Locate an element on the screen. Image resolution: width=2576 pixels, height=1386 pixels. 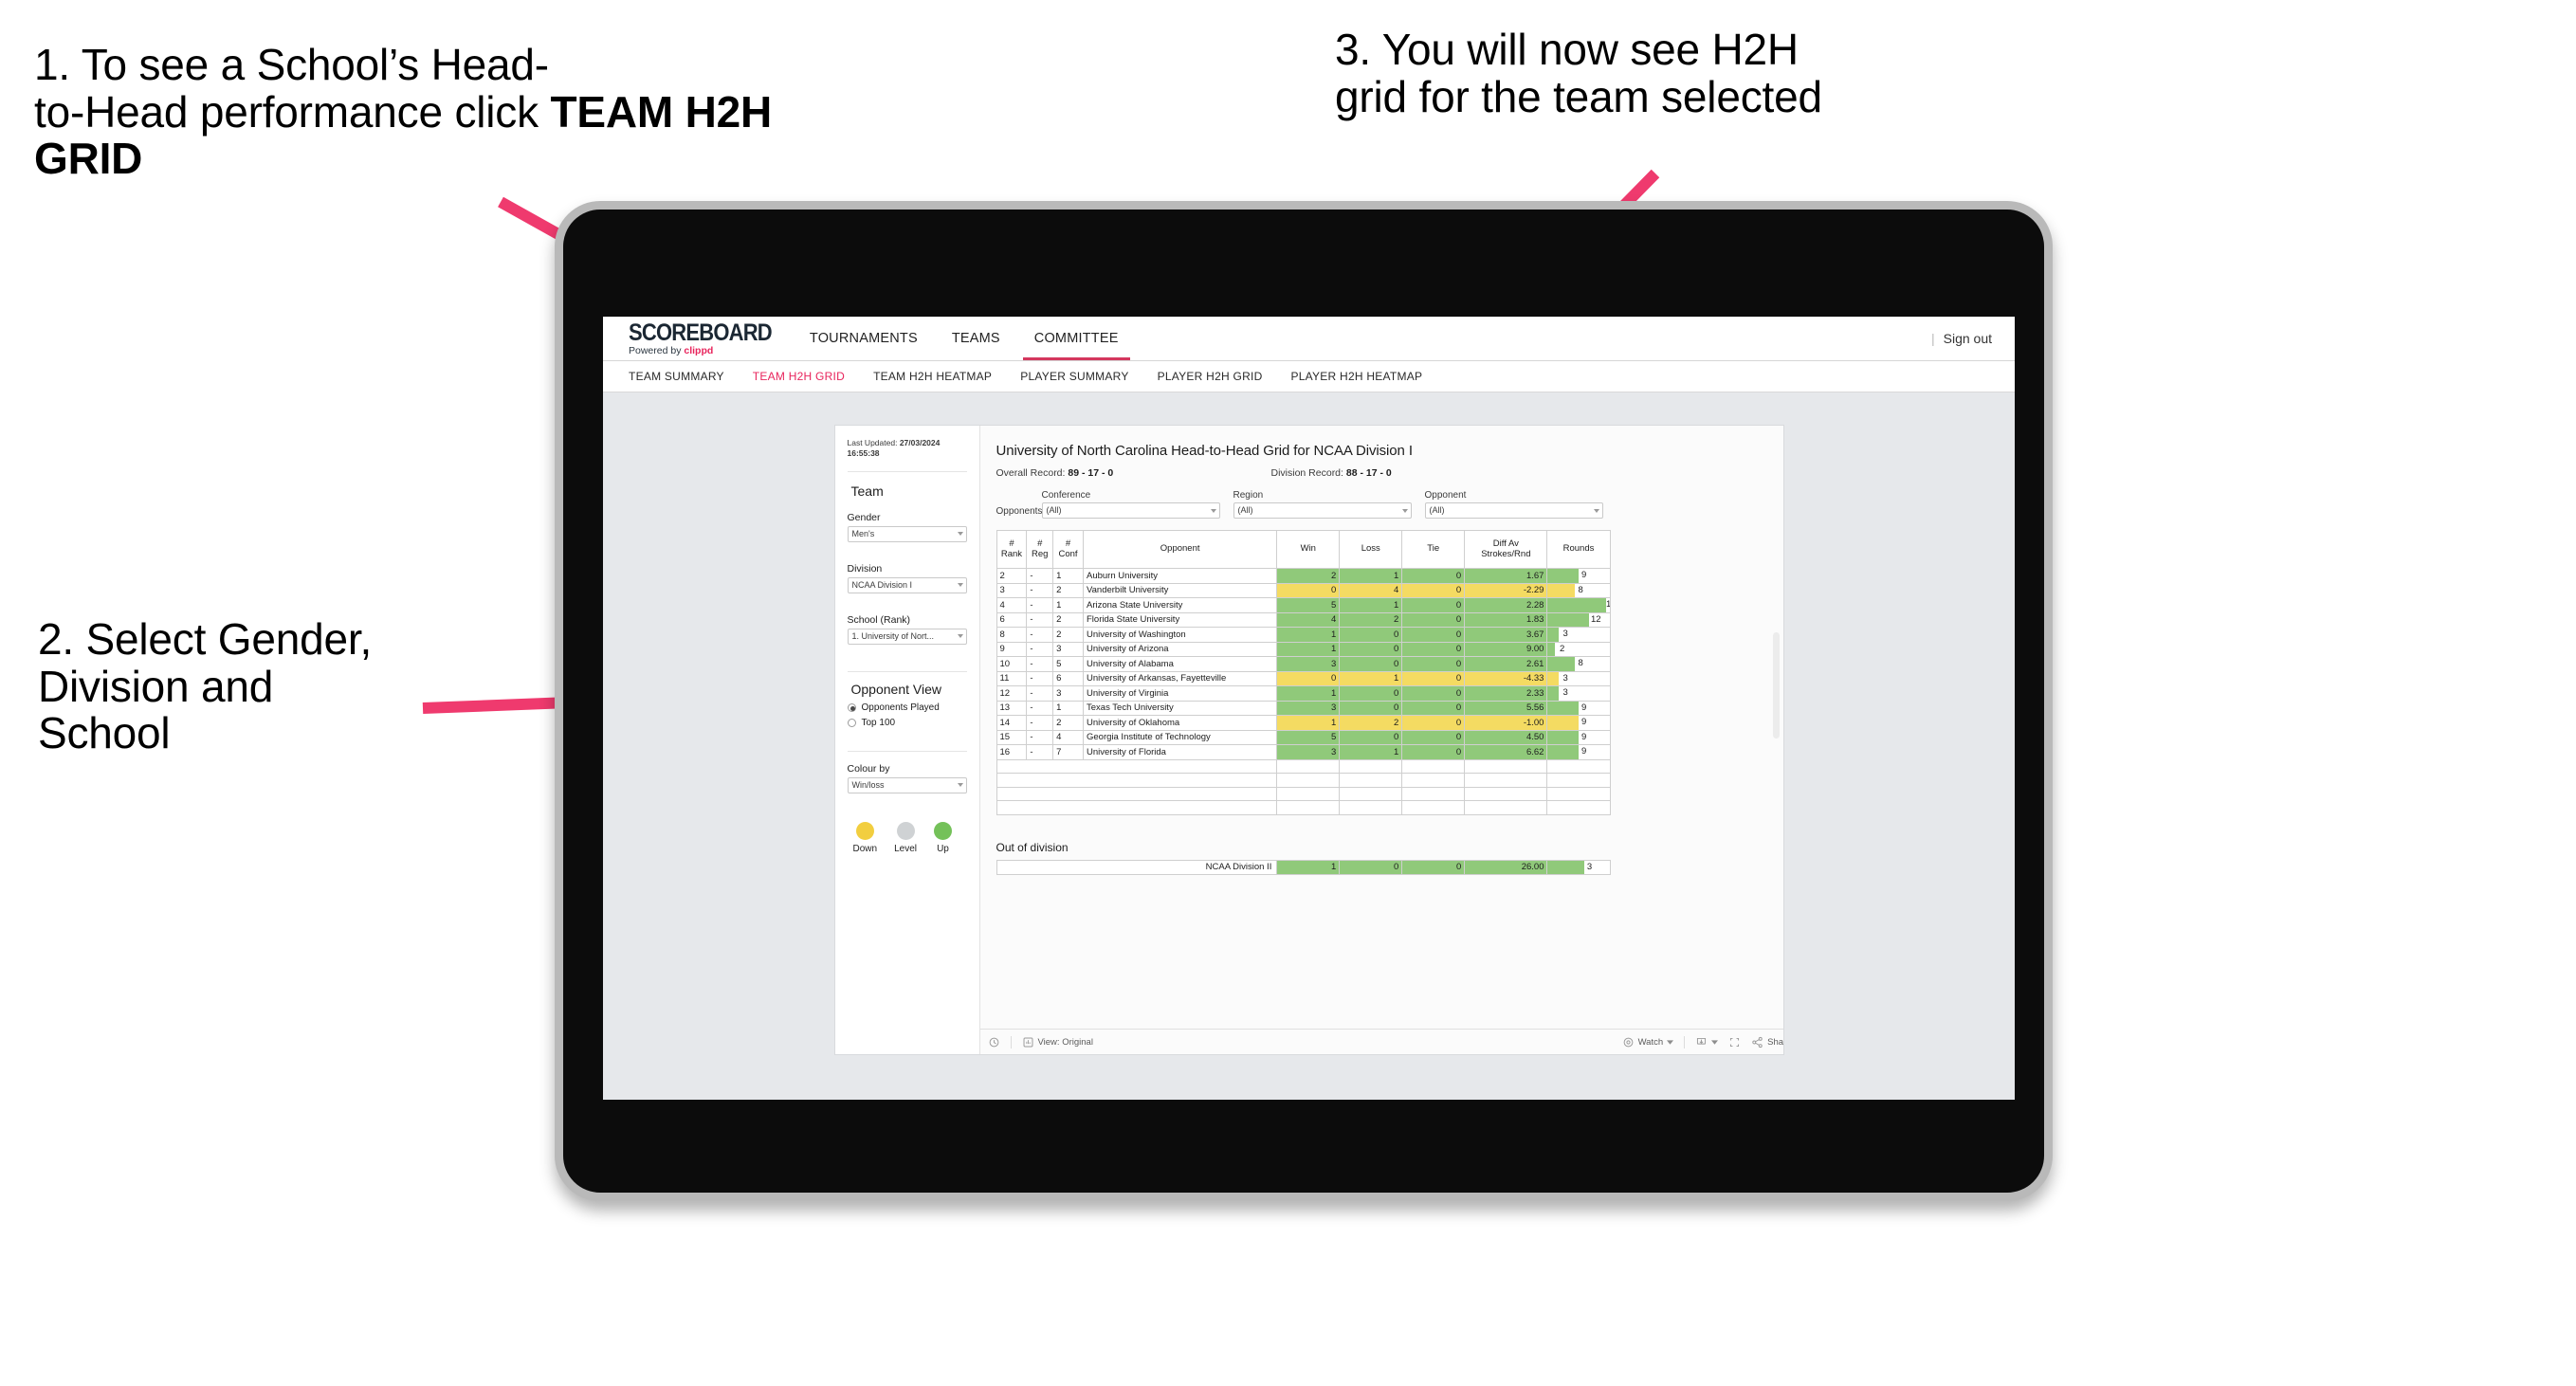
division-select: NCAA Division I is located at coordinates (907, 584).